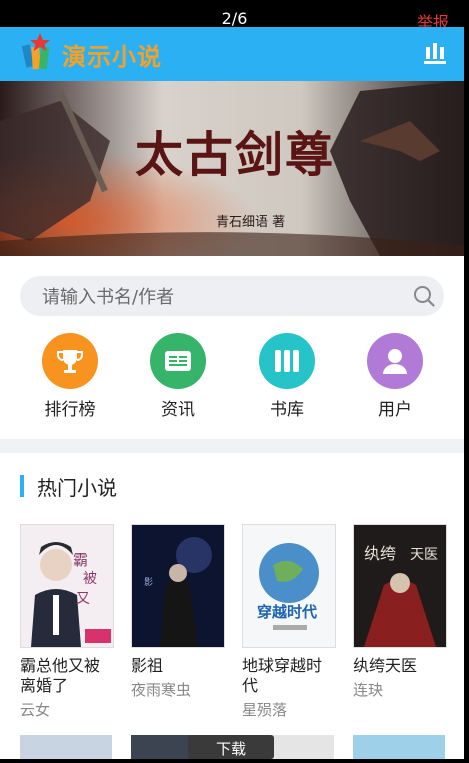 The height and width of the screenshot is (763, 469). I want to click on bookshelf-icon, so click(287, 361).